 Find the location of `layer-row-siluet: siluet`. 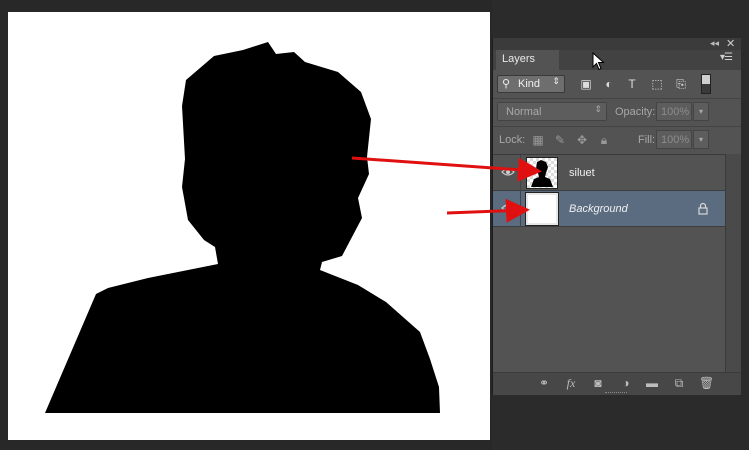

layer-row-siluet: siluet is located at coordinates (609, 173).